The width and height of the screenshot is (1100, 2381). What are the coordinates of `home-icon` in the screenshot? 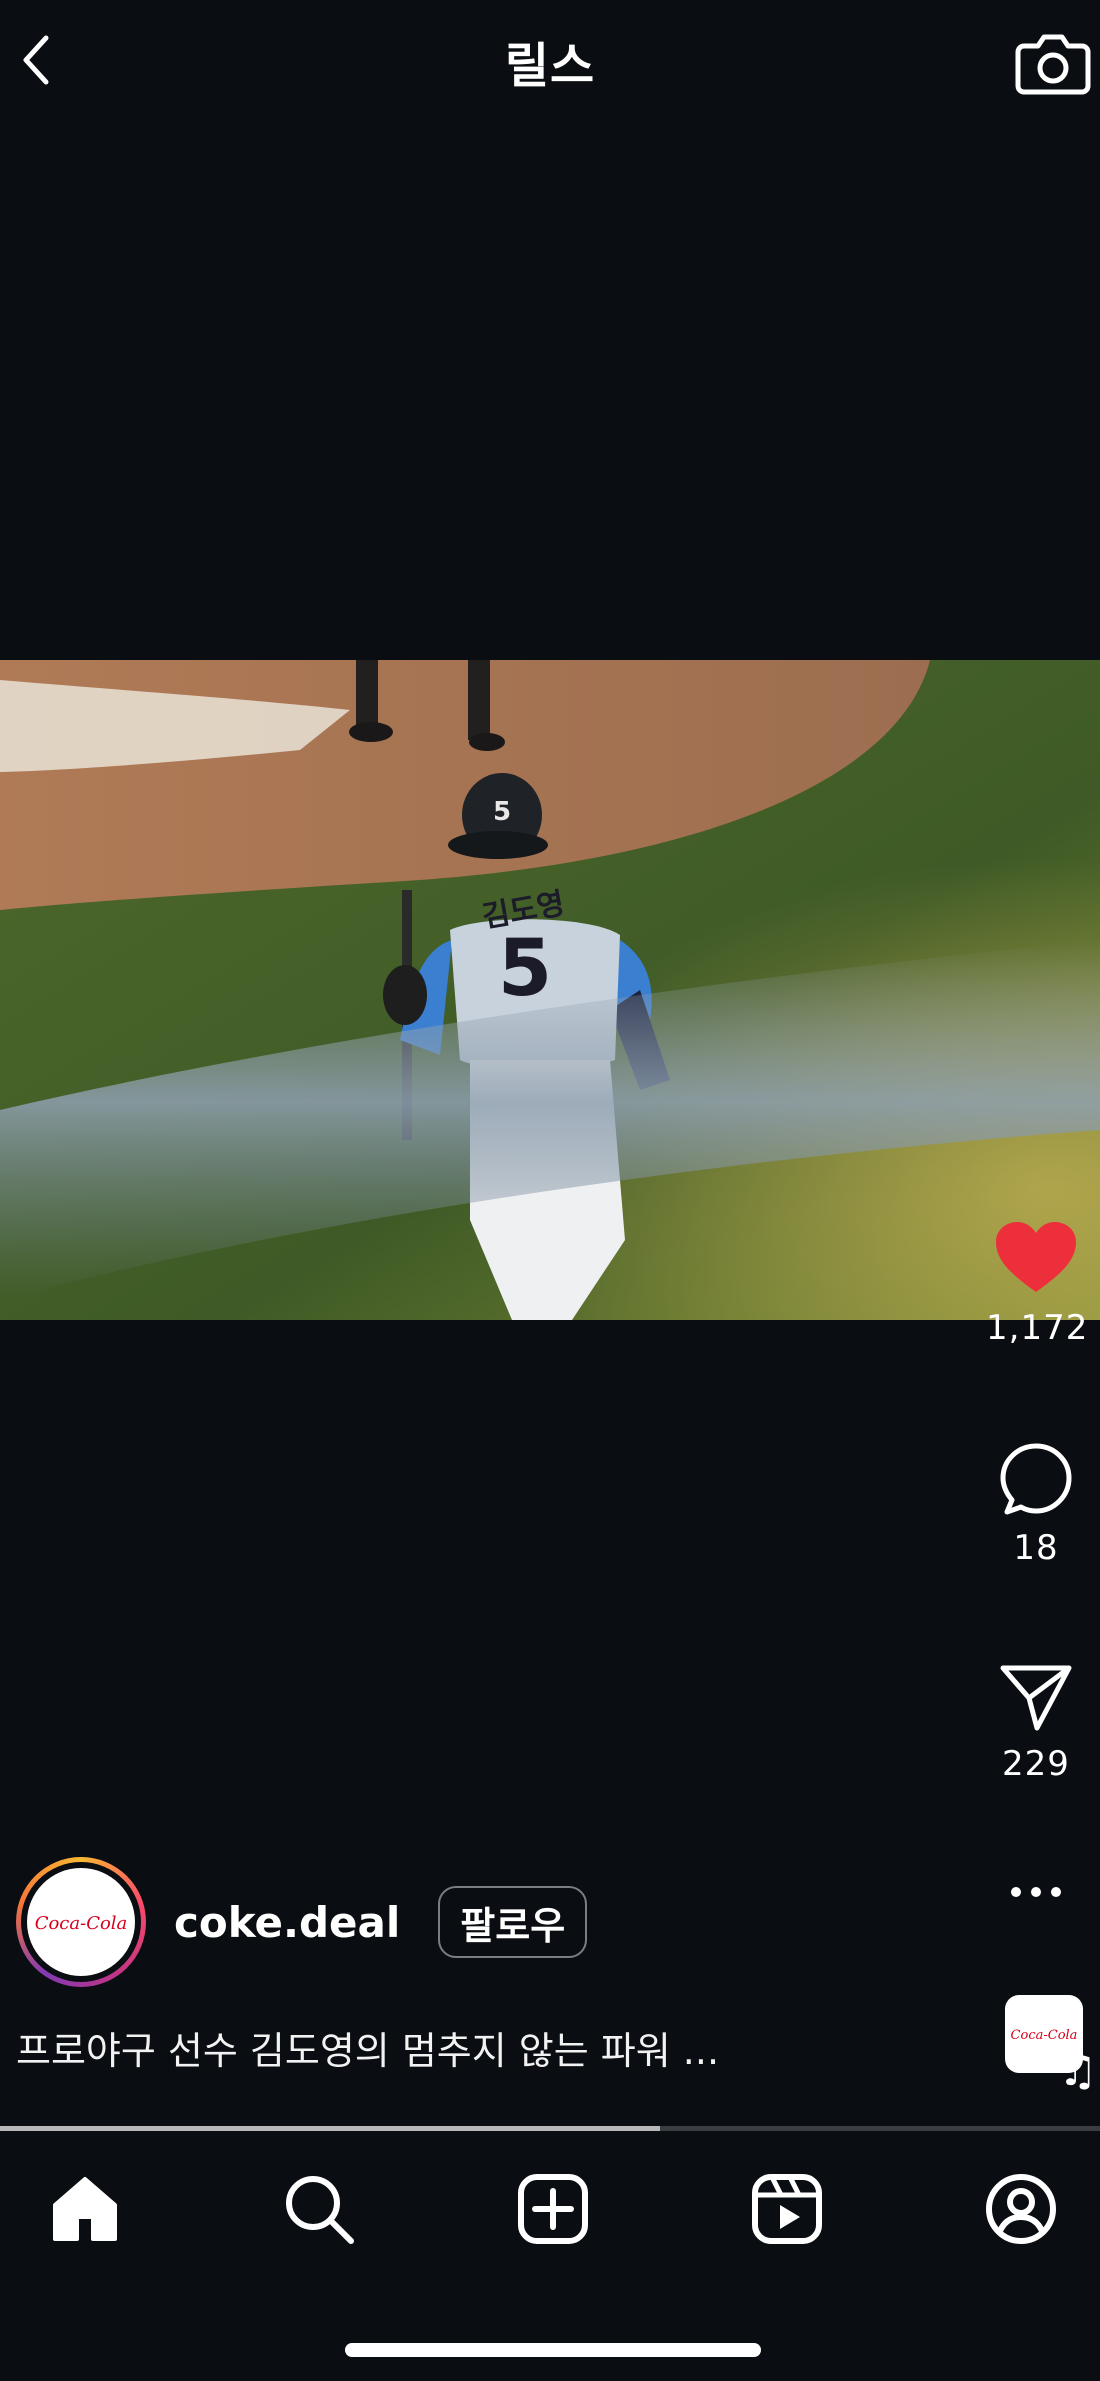 It's located at (85, 2209).